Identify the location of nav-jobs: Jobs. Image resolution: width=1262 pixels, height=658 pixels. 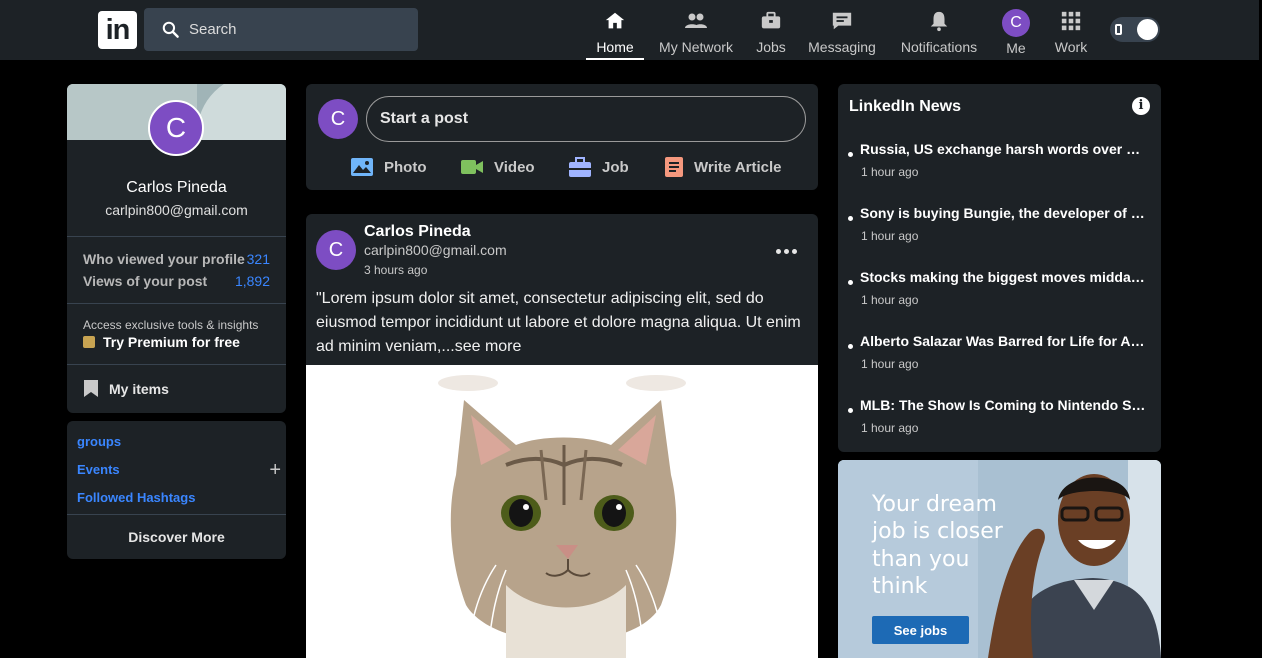
(771, 30).